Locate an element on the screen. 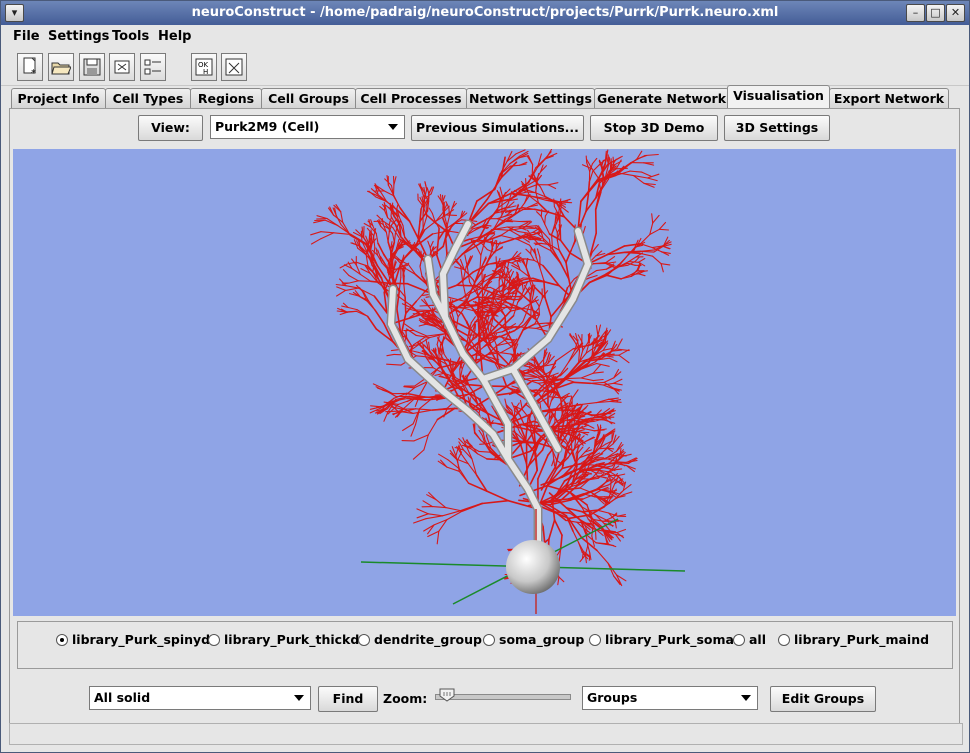 This screenshot has width=970, height=753. new-project-icon: * is located at coordinates (30, 67).